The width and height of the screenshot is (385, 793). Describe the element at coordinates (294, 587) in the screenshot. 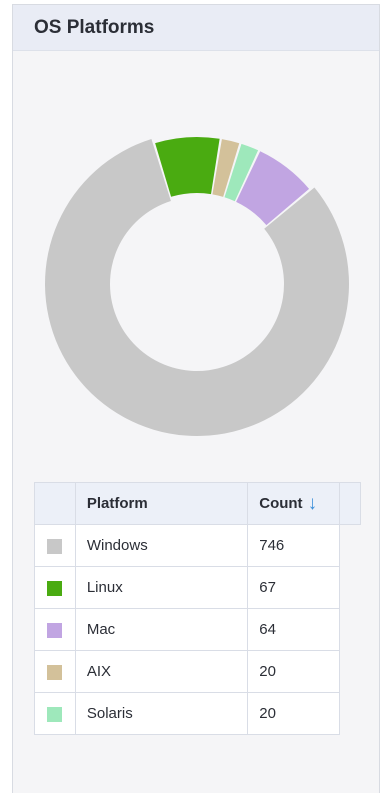

I see `count-cell: 67` at that location.